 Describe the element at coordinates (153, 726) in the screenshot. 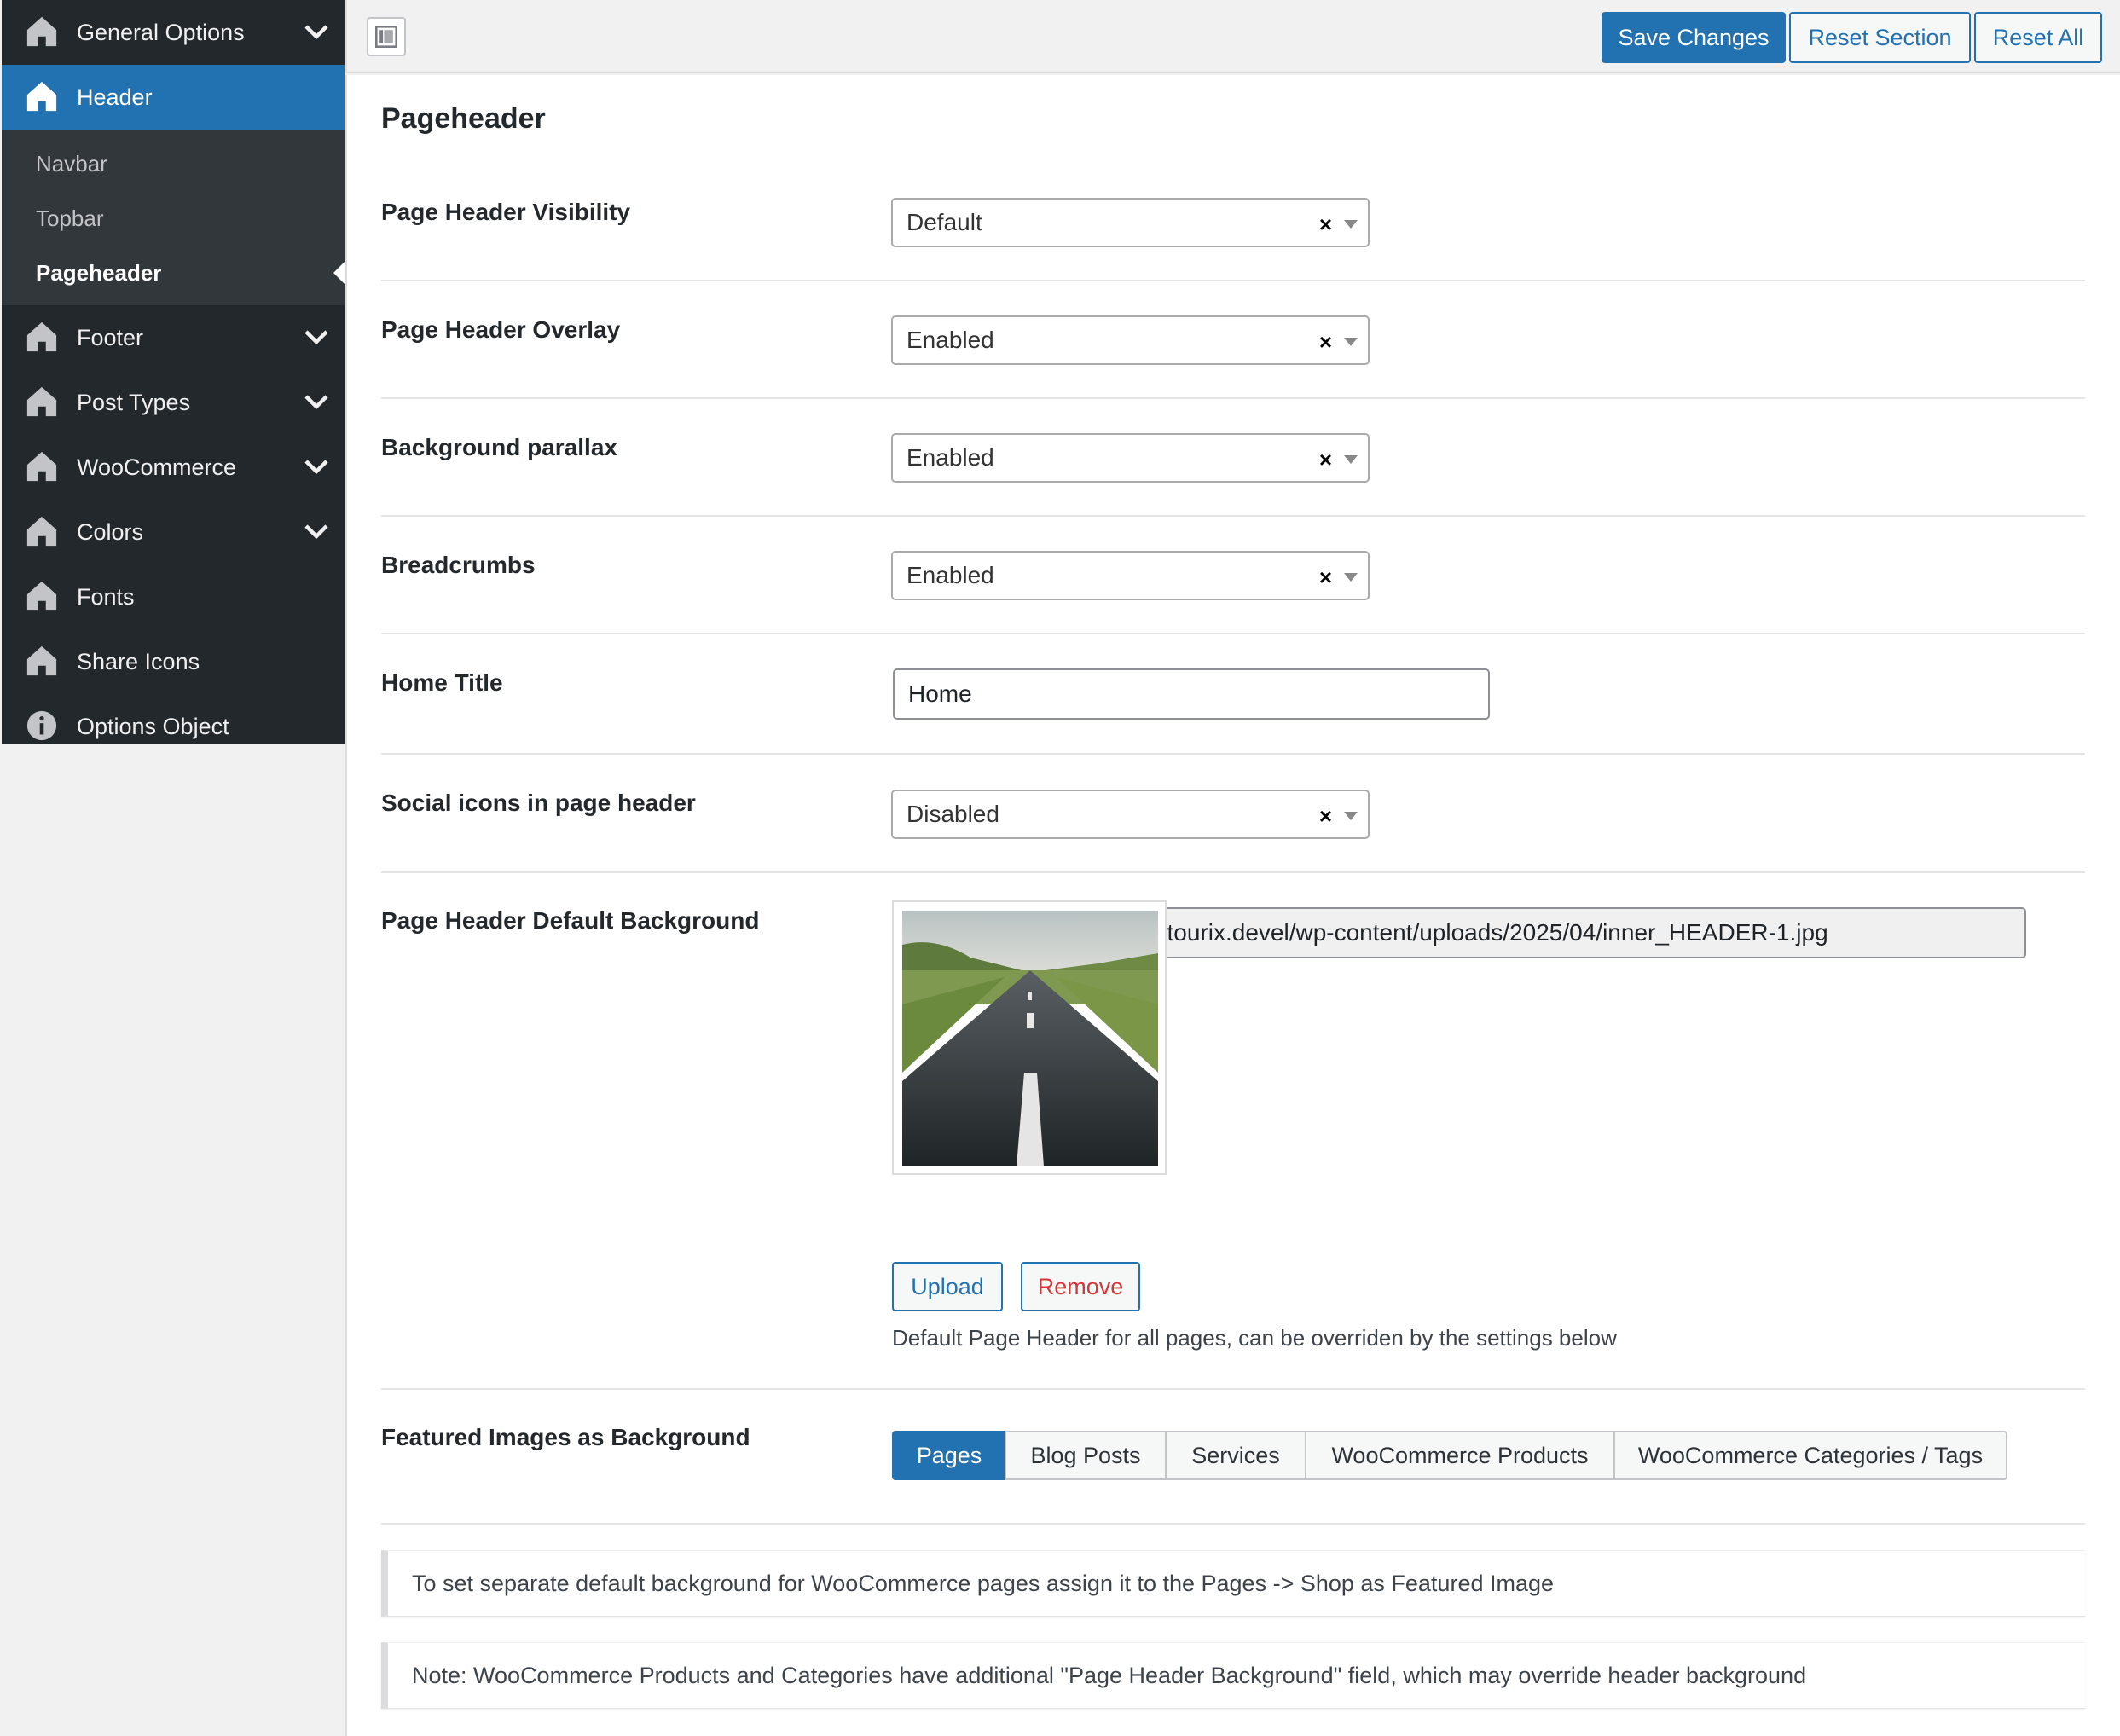

I see `sidebar-item-label: Options Object` at that location.